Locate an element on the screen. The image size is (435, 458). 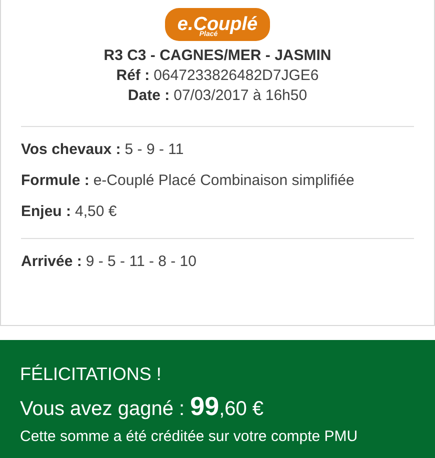
field-label: Arrivée : is located at coordinates (51, 261).